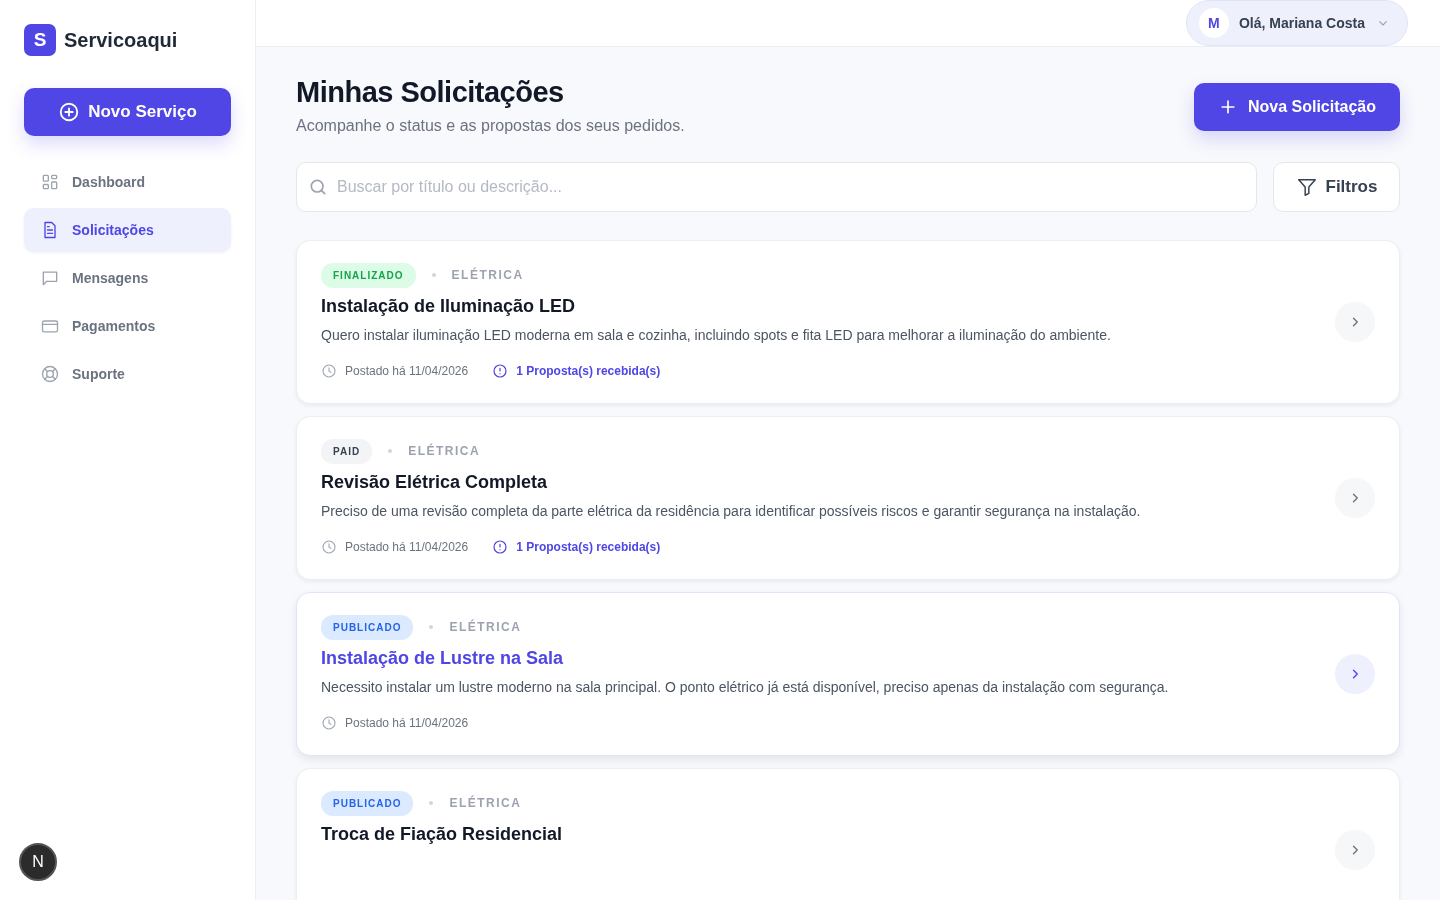 This screenshot has height=900, width=1440. What do you see at coordinates (347, 451) in the screenshot?
I see `status-badge: PAID` at bounding box center [347, 451].